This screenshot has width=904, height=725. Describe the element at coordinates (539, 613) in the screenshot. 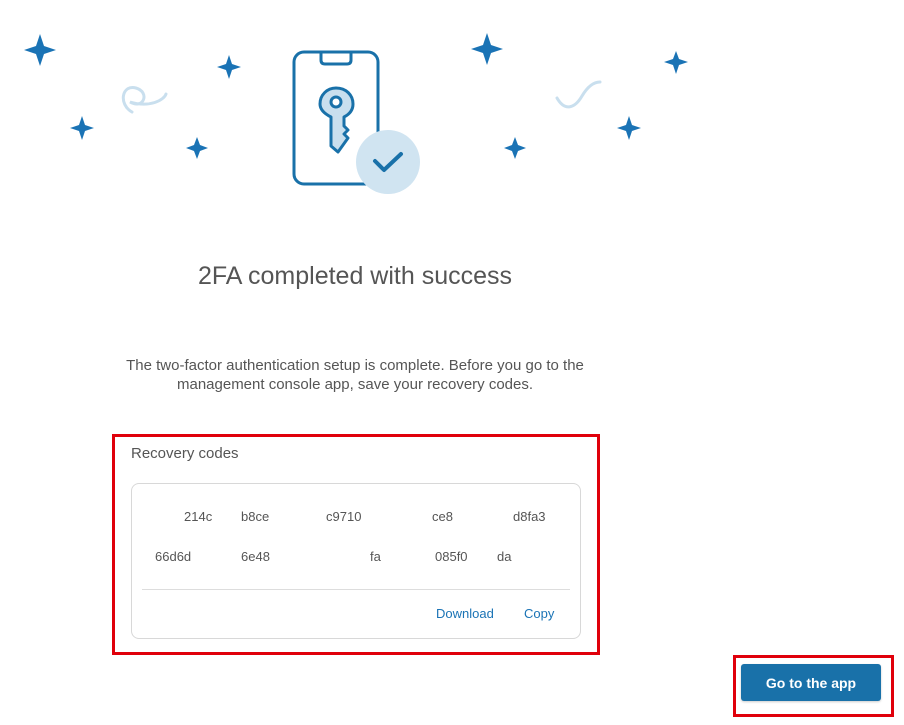

I see `copy-link: Copy` at that location.